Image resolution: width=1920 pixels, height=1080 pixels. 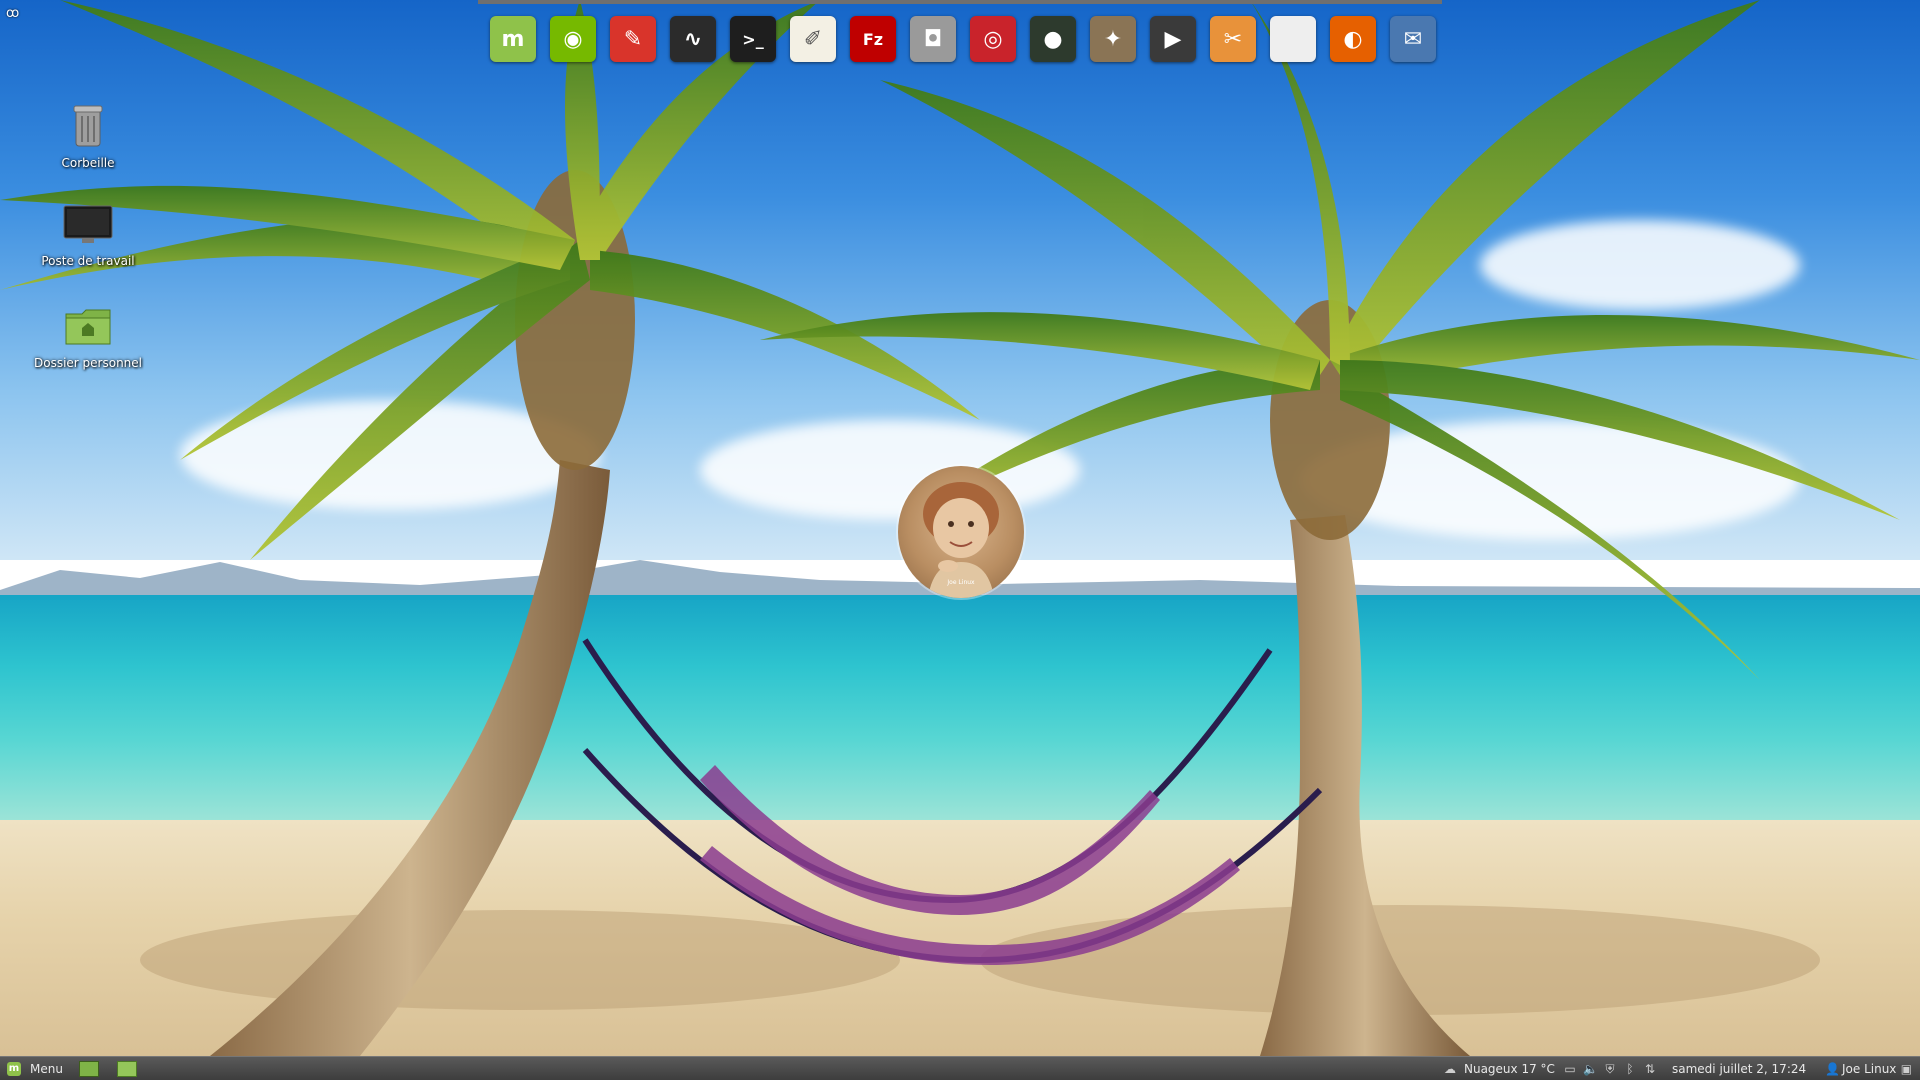 I want to click on firefox-glyph: ◐, so click(x=1353, y=39).